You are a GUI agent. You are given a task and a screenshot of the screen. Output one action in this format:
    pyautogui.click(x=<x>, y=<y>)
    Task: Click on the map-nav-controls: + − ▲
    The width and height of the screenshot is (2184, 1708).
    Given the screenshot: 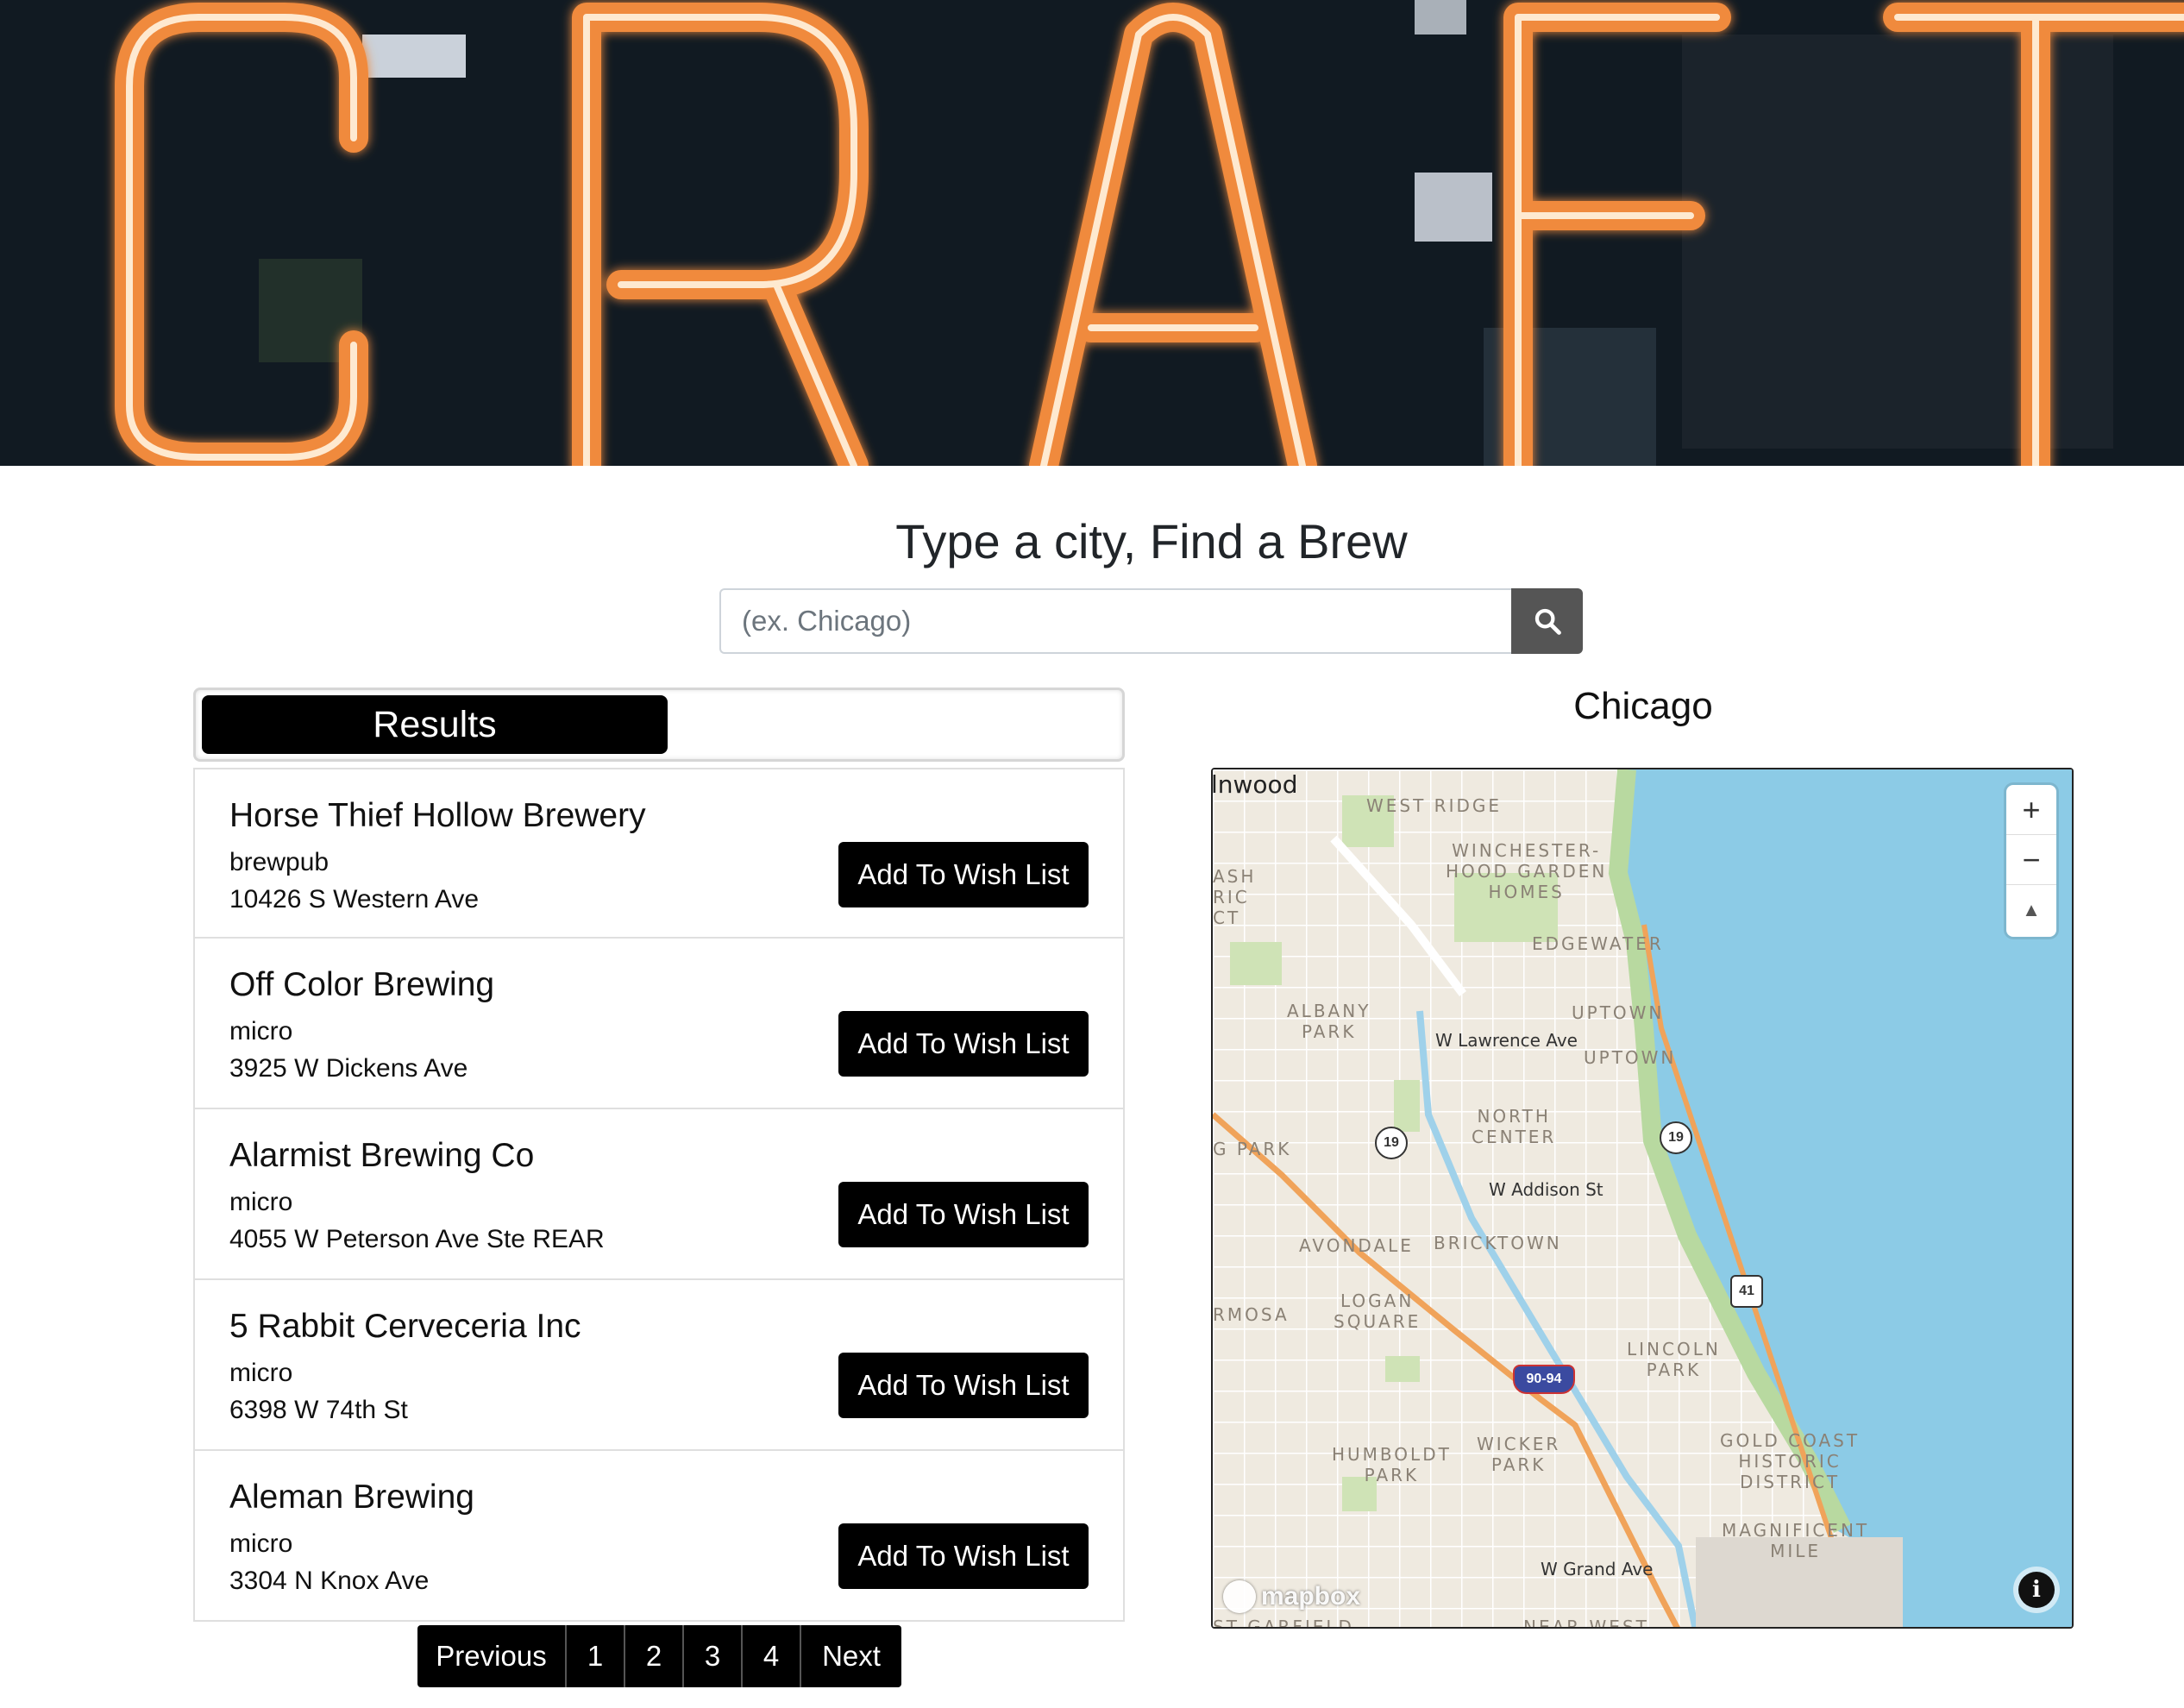 What is the action you would take?
    pyautogui.click(x=2031, y=861)
    